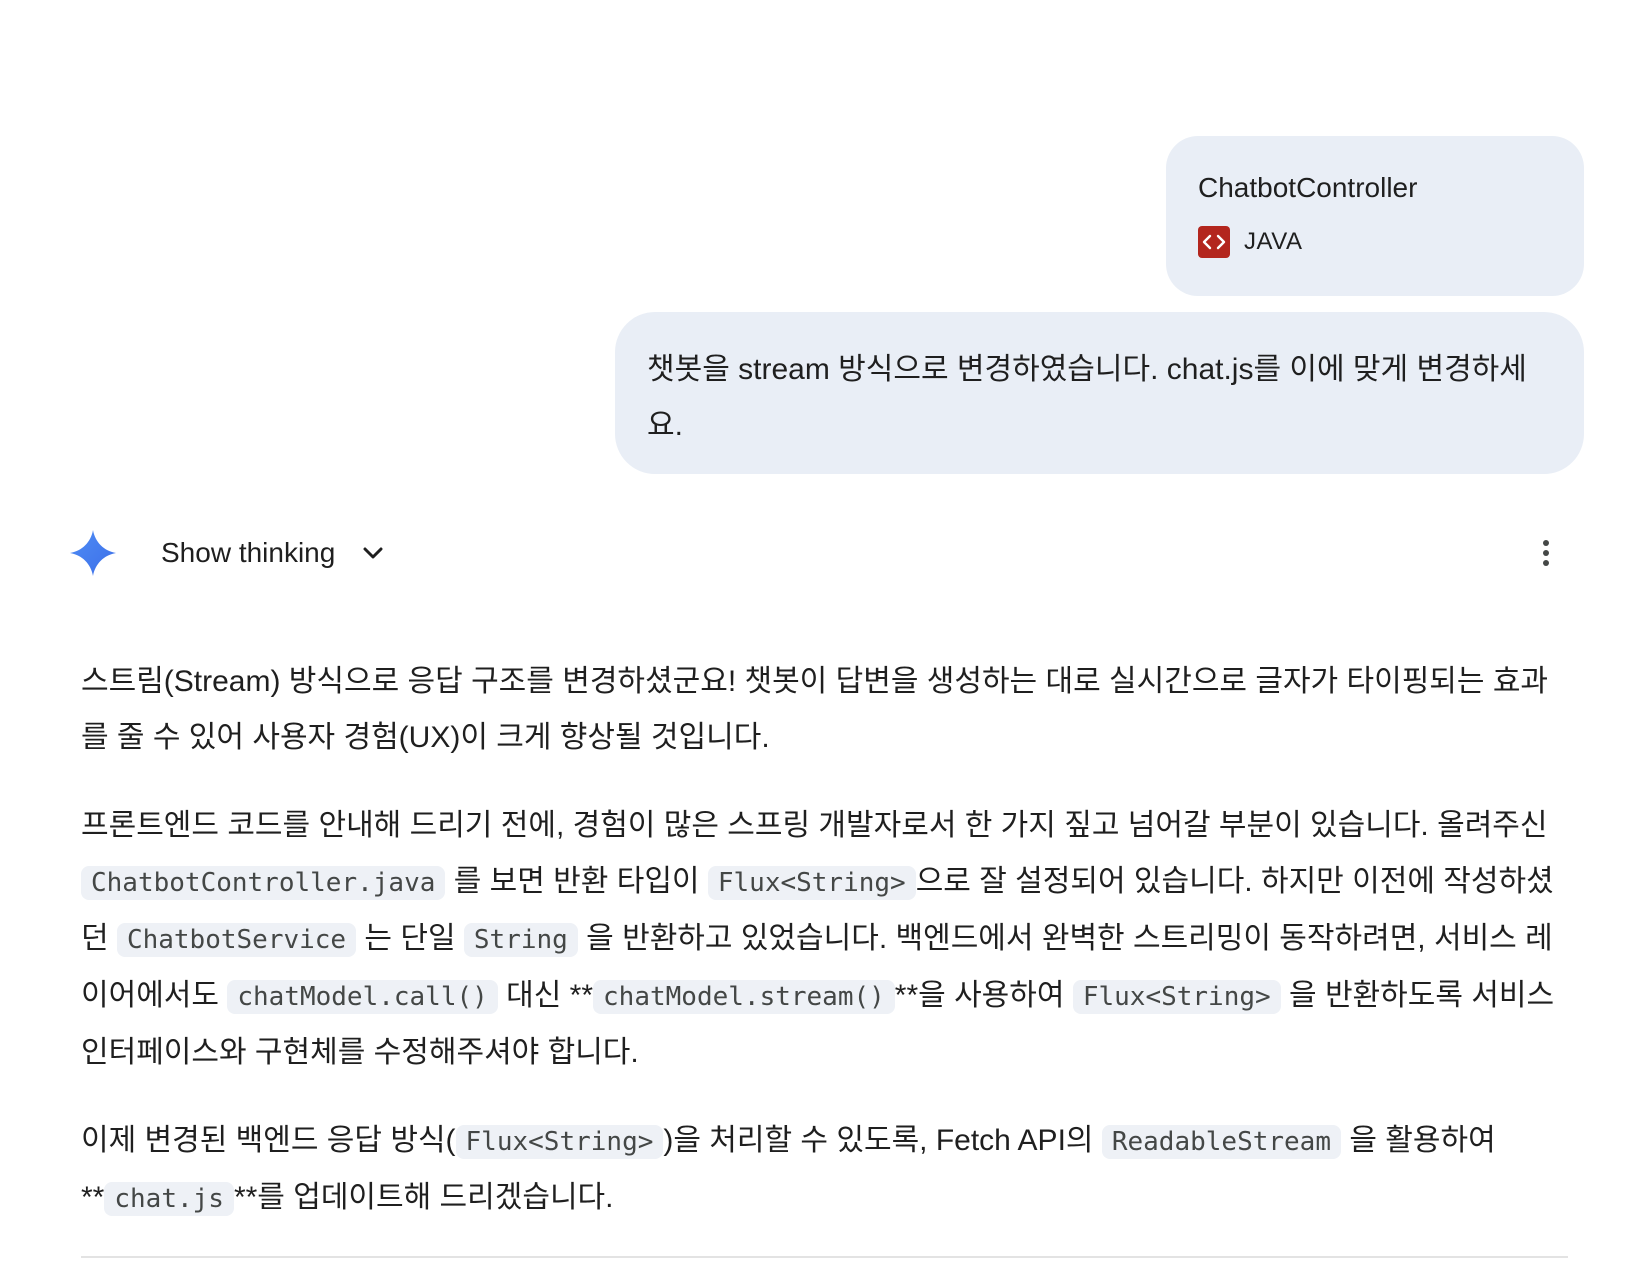 The width and height of the screenshot is (1650, 1288). I want to click on text-segment: 이제 변경된 백엔드 응답 방식(, so click(268, 1140).